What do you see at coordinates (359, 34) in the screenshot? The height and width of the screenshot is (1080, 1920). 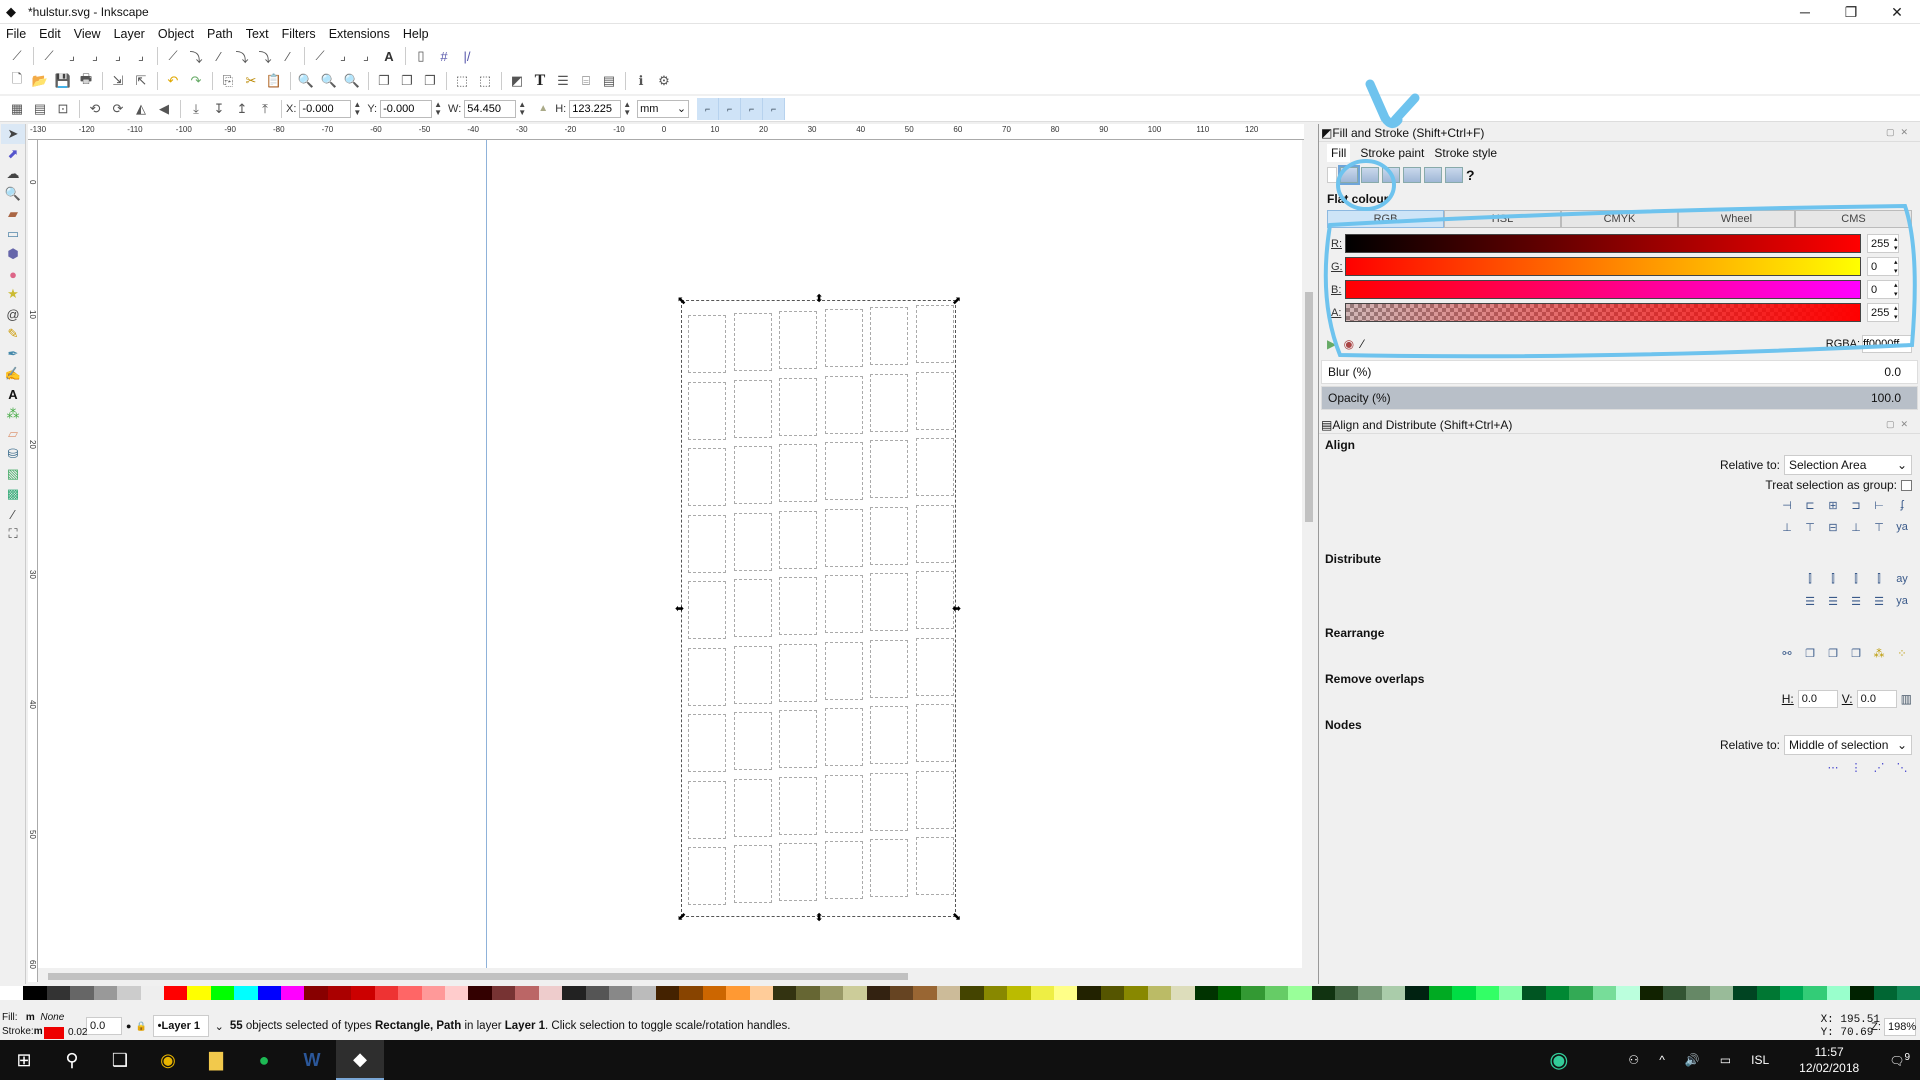 I see `menu-extensions: Extensions` at bounding box center [359, 34].